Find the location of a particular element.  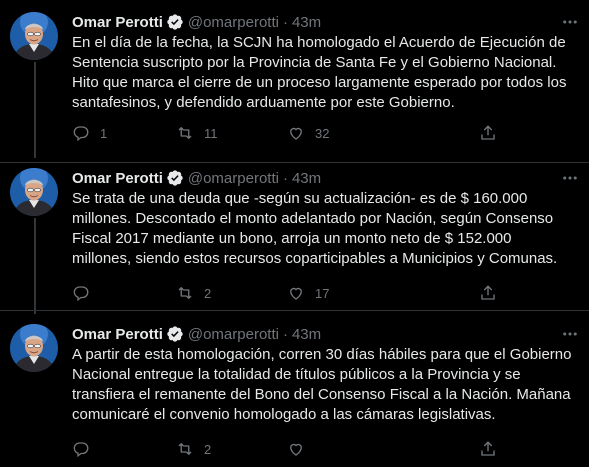

tweet-actions: 1 11 32 is located at coordinates (287, 133).